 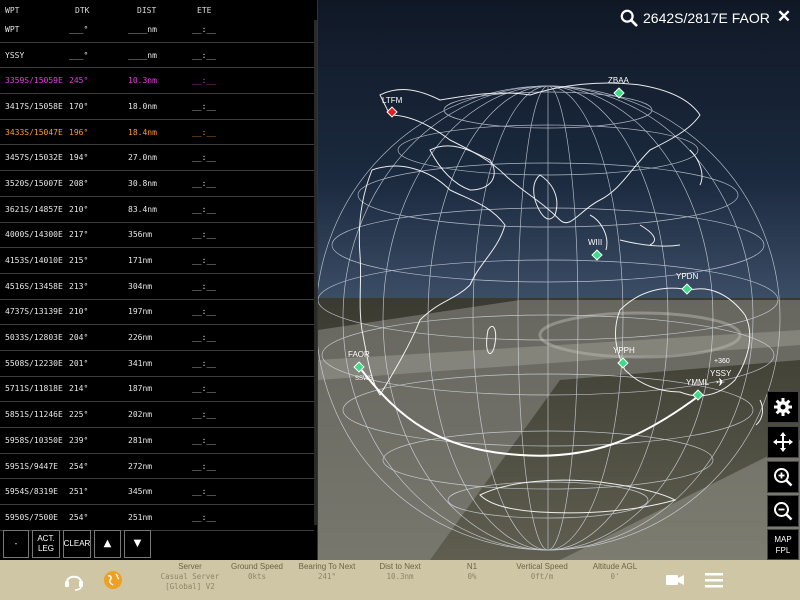 I want to click on flight-plan-row: 3433S/15047E 196° 18.4nm __:__, so click(x=157, y=133).